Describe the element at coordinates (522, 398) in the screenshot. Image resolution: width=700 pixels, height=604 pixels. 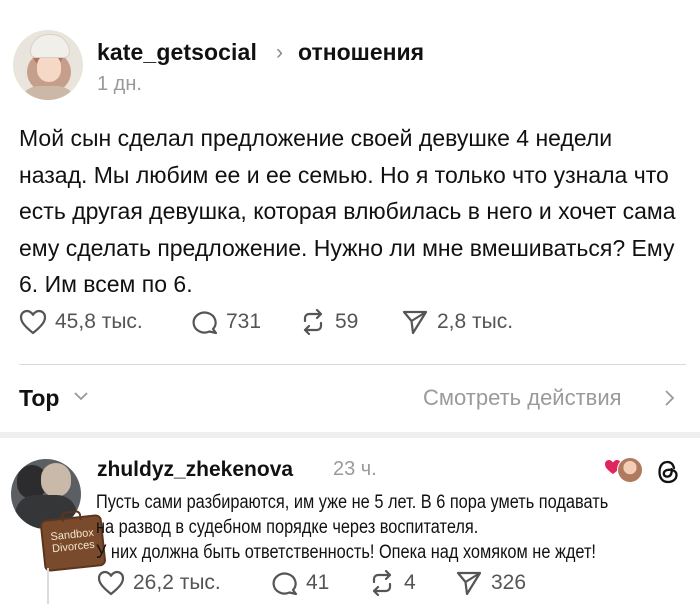
I see `view-activity-link: Смотреть действия` at that location.